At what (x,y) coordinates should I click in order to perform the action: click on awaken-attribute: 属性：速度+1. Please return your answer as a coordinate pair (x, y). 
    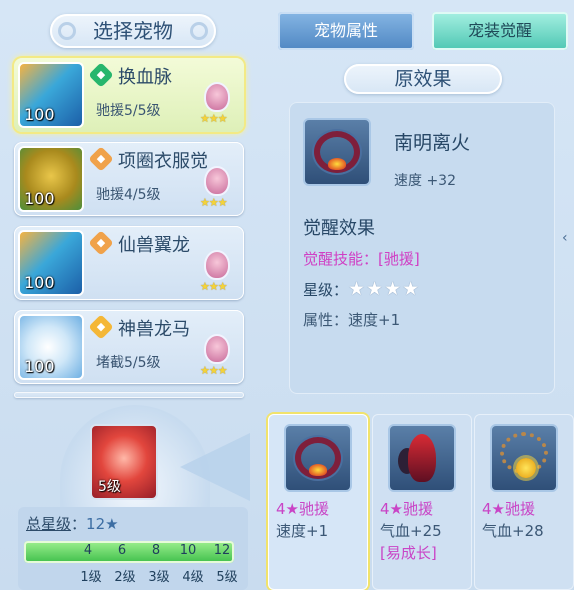
    Looking at the image, I should click on (352, 320).